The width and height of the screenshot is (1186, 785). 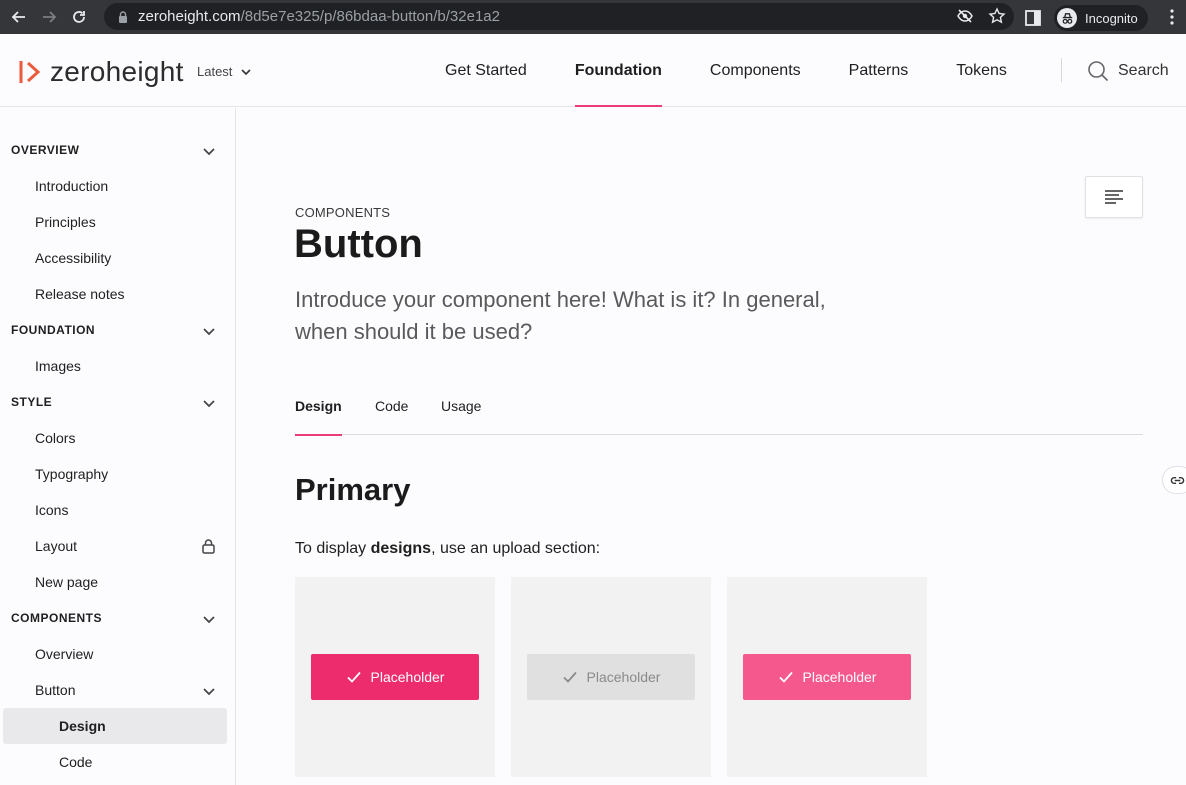 What do you see at coordinates (64, 654) in the screenshot?
I see `sidebar-item-label: Overview` at bounding box center [64, 654].